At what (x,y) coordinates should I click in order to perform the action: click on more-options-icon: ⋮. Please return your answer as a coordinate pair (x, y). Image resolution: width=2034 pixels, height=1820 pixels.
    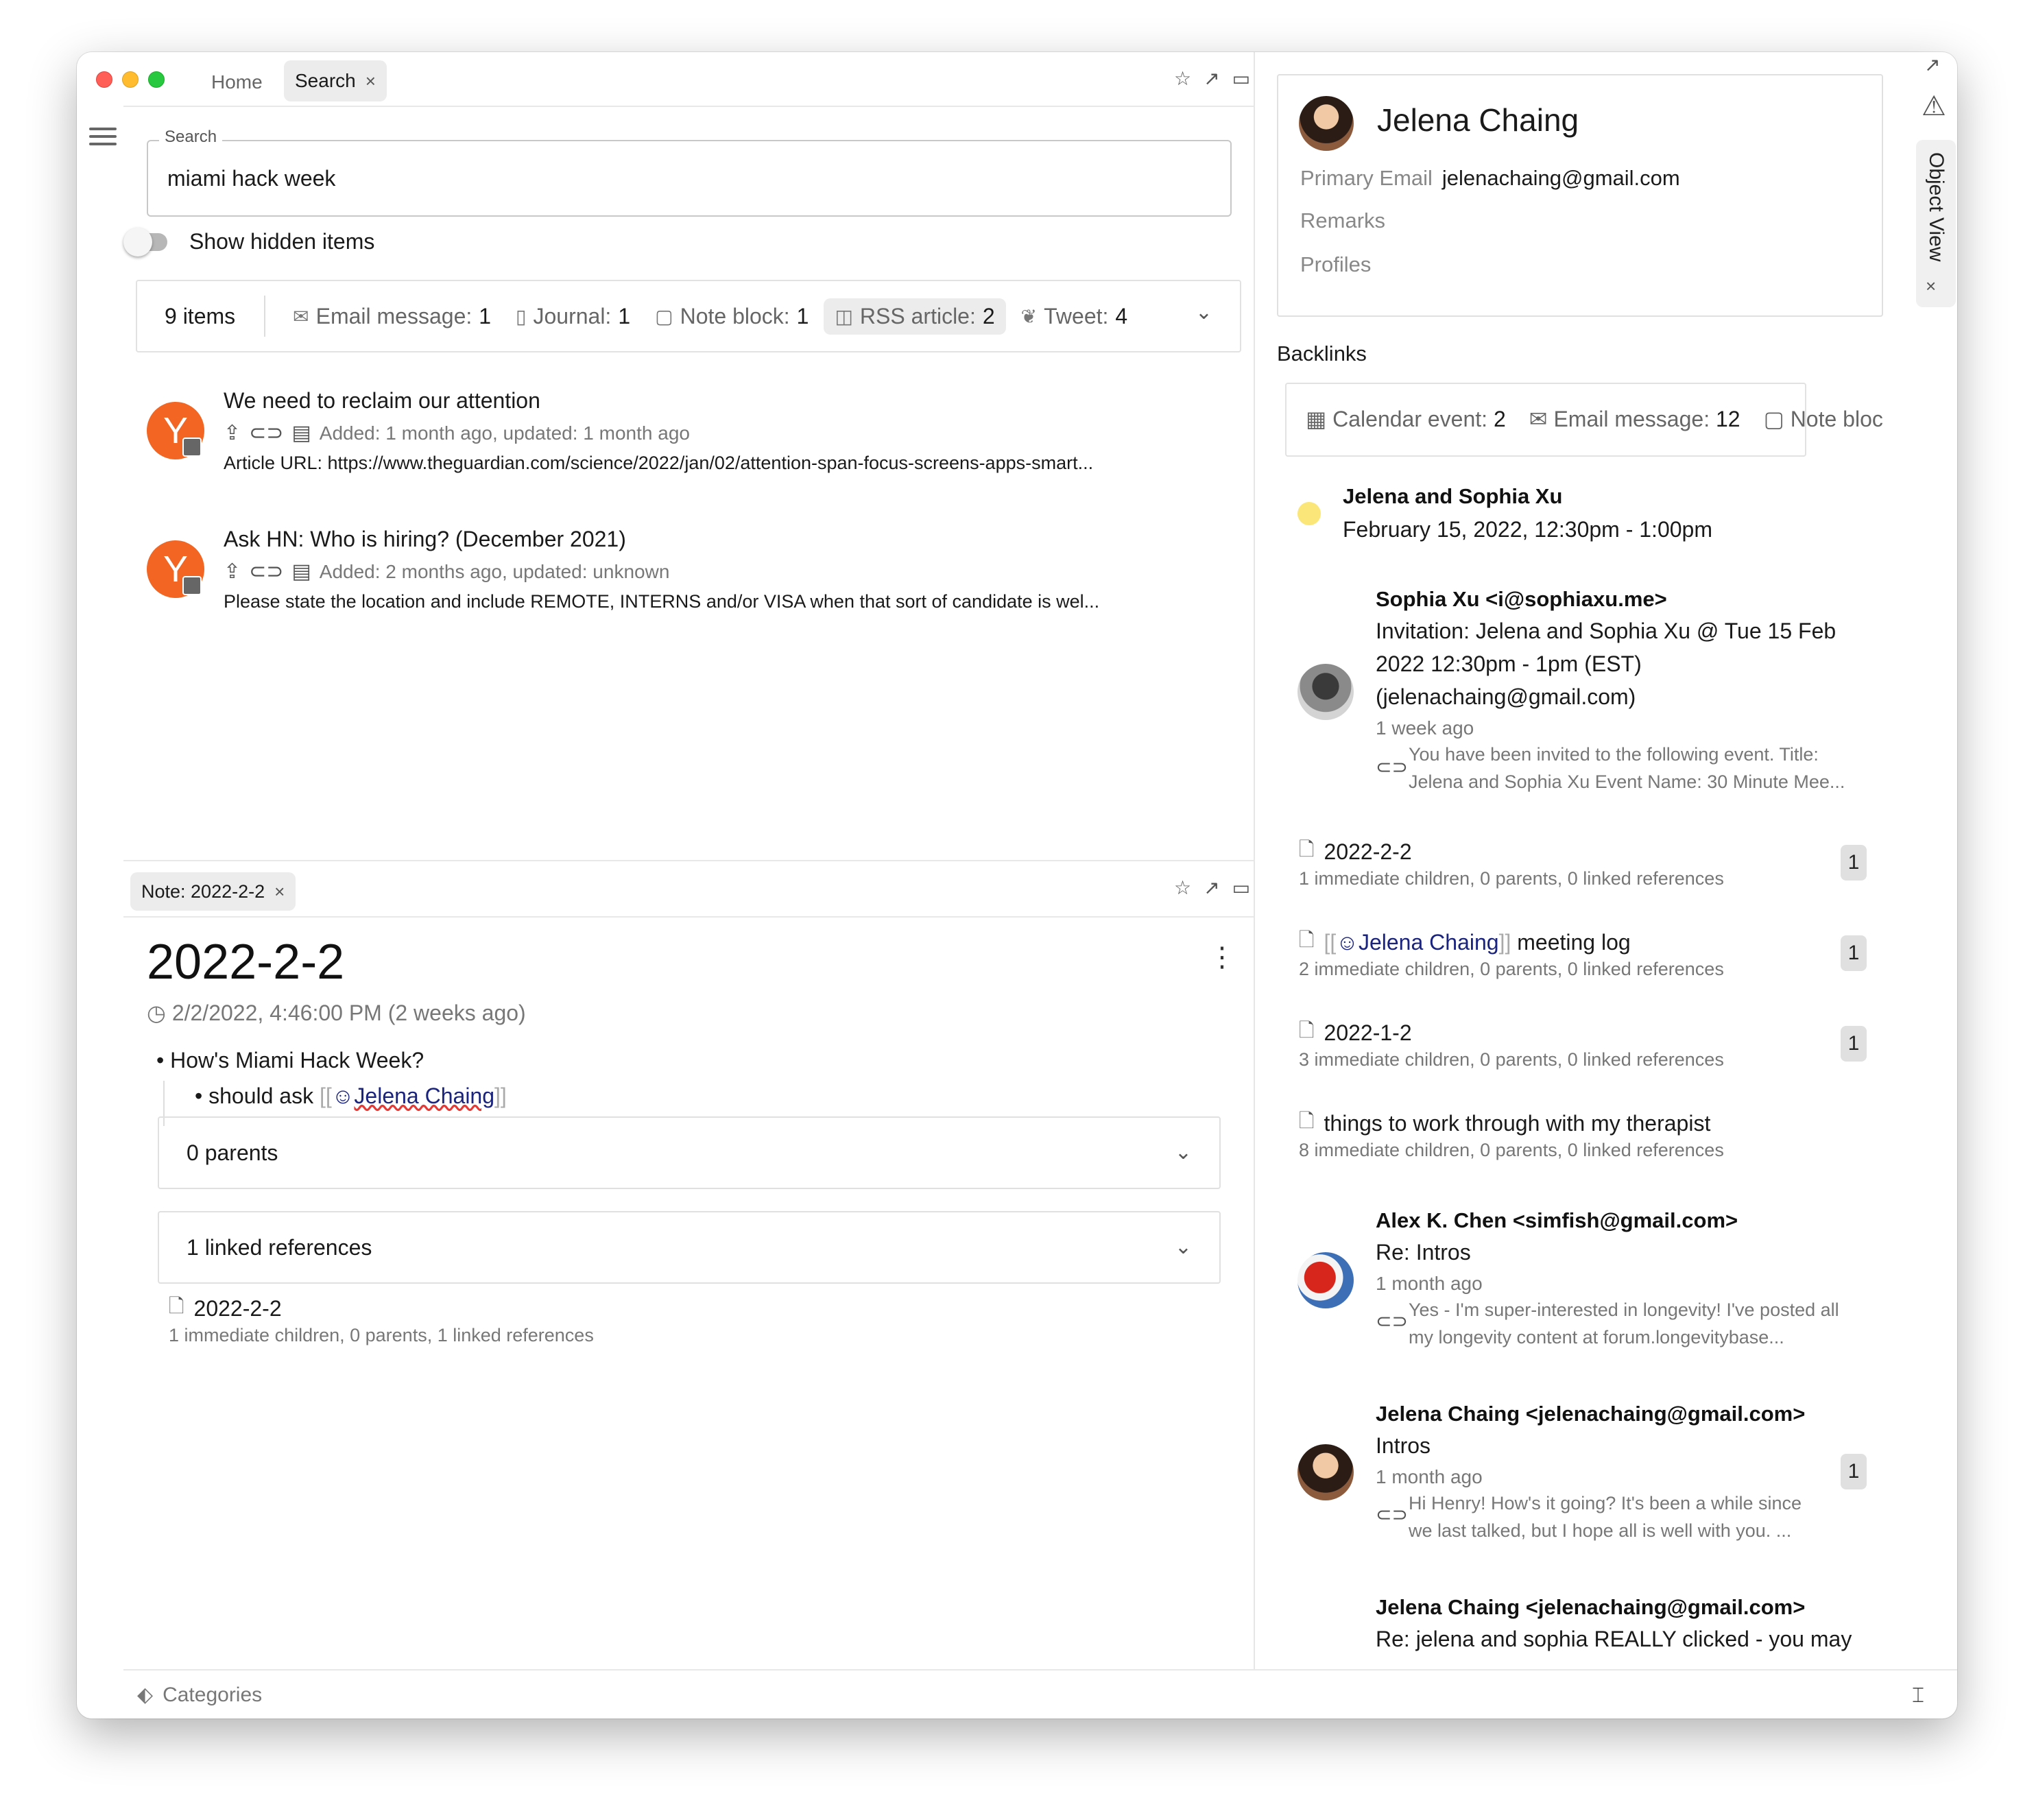
    Looking at the image, I should click on (1222, 957).